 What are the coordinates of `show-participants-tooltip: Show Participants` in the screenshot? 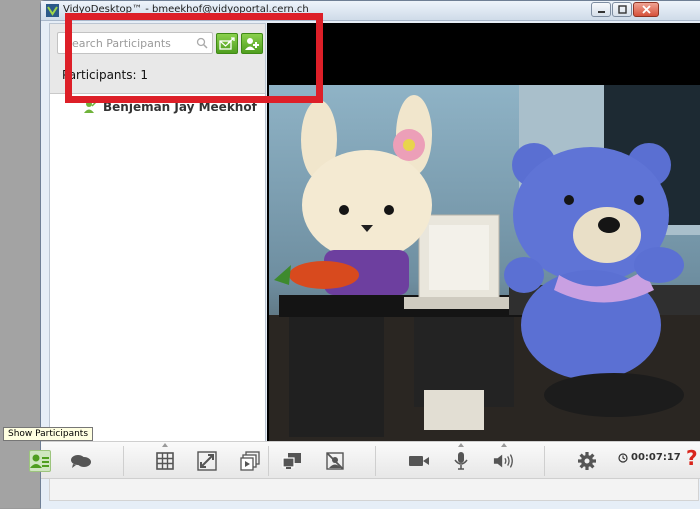 It's located at (48, 434).